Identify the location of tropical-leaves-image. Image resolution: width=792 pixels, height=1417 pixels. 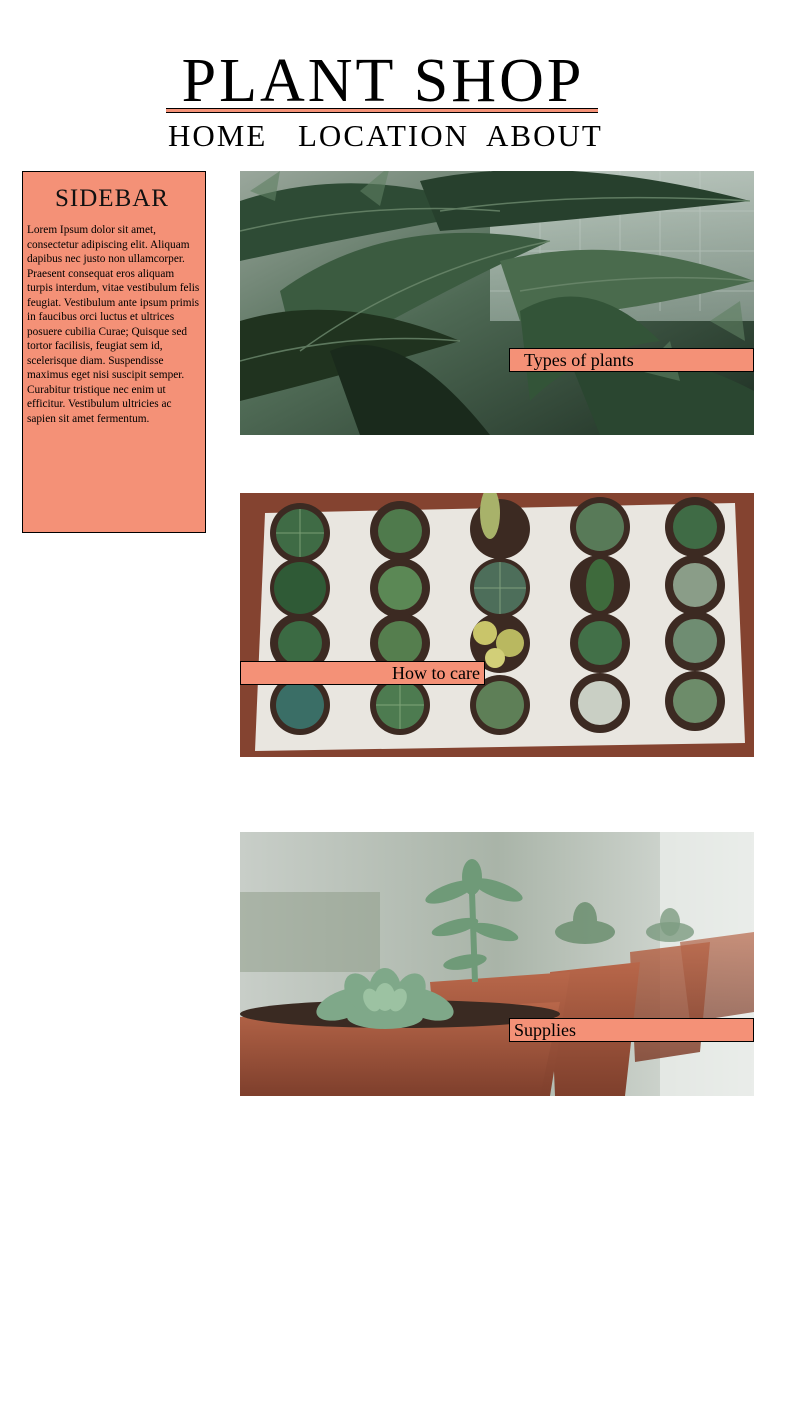
(497, 303).